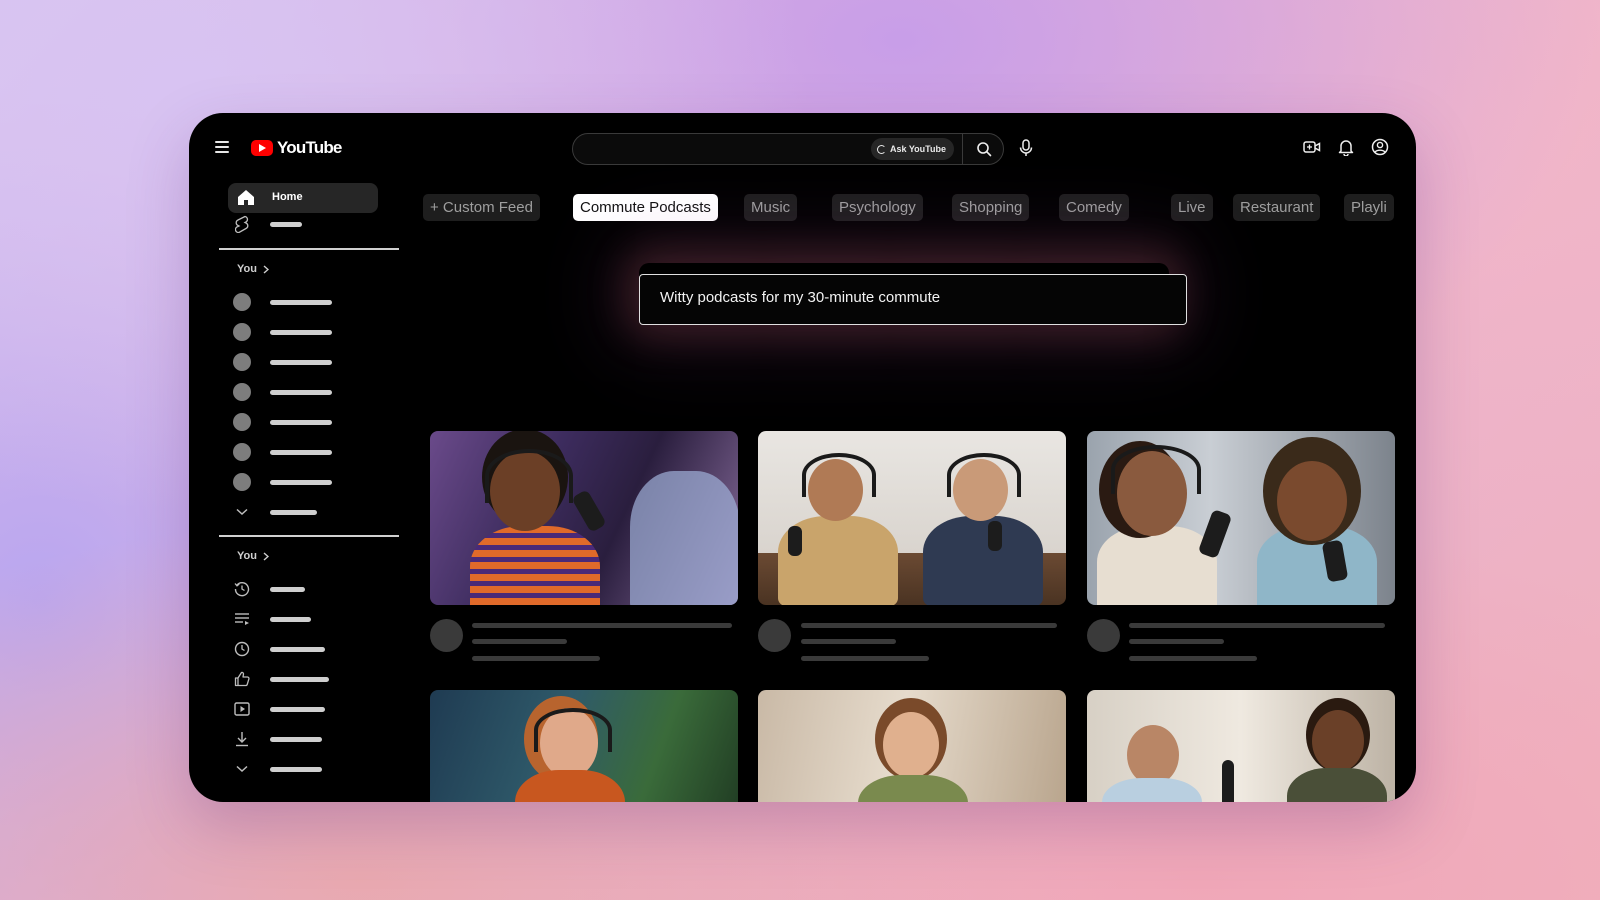 Image resolution: width=1600 pixels, height=900 pixels. Describe the element at coordinates (481, 207) in the screenshot. I see `chip-custom-feed: + Custom Feed` at that location.